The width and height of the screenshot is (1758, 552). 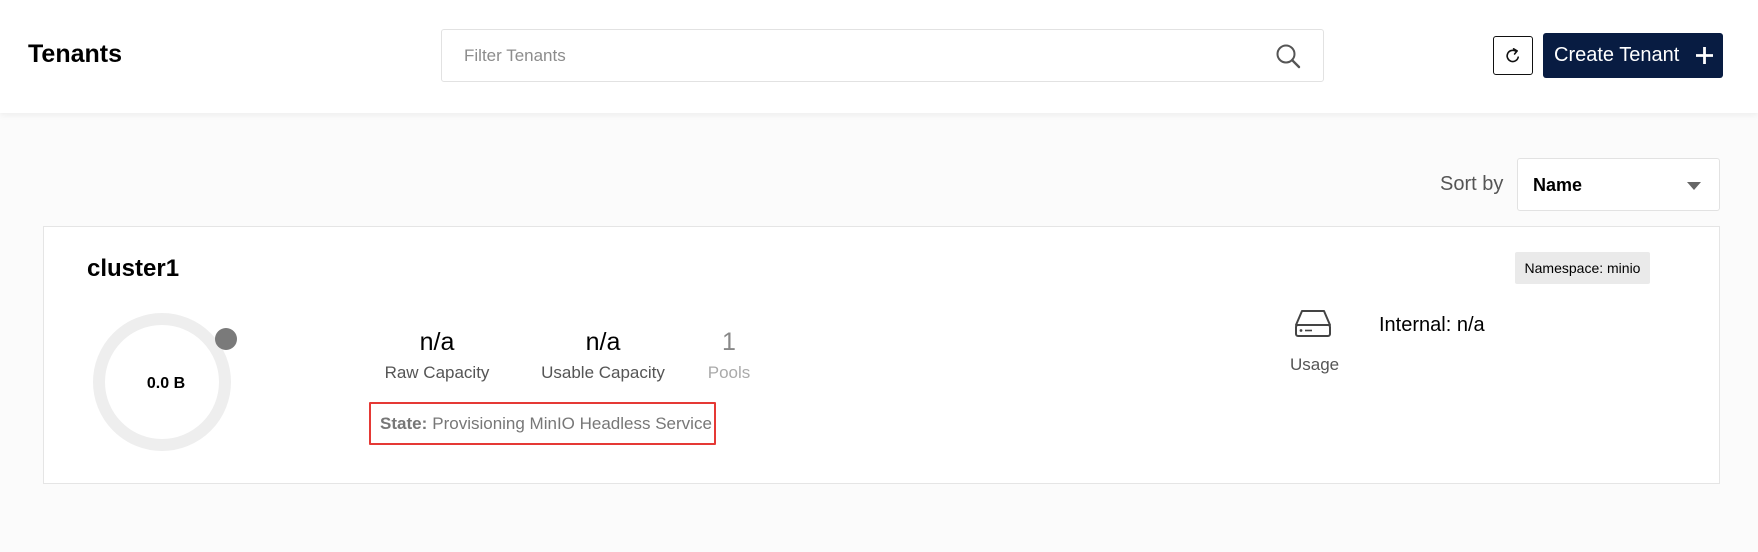 I want to click on namespace-badge: Namespace: minio, so click(x=1582, y=268).